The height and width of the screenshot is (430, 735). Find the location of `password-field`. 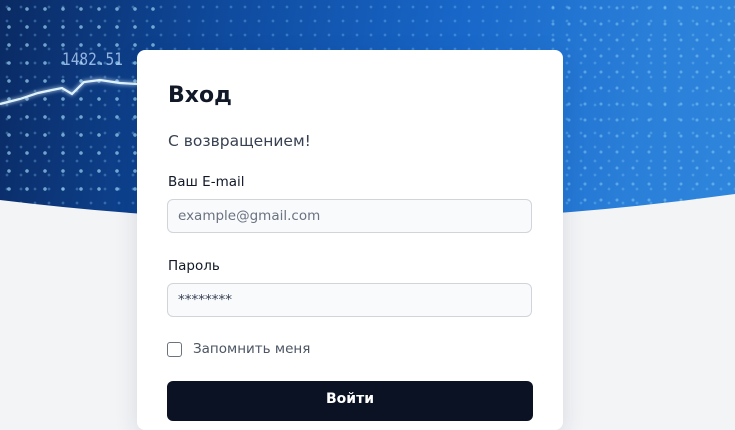

password-field is located at coordinates (349, 300).